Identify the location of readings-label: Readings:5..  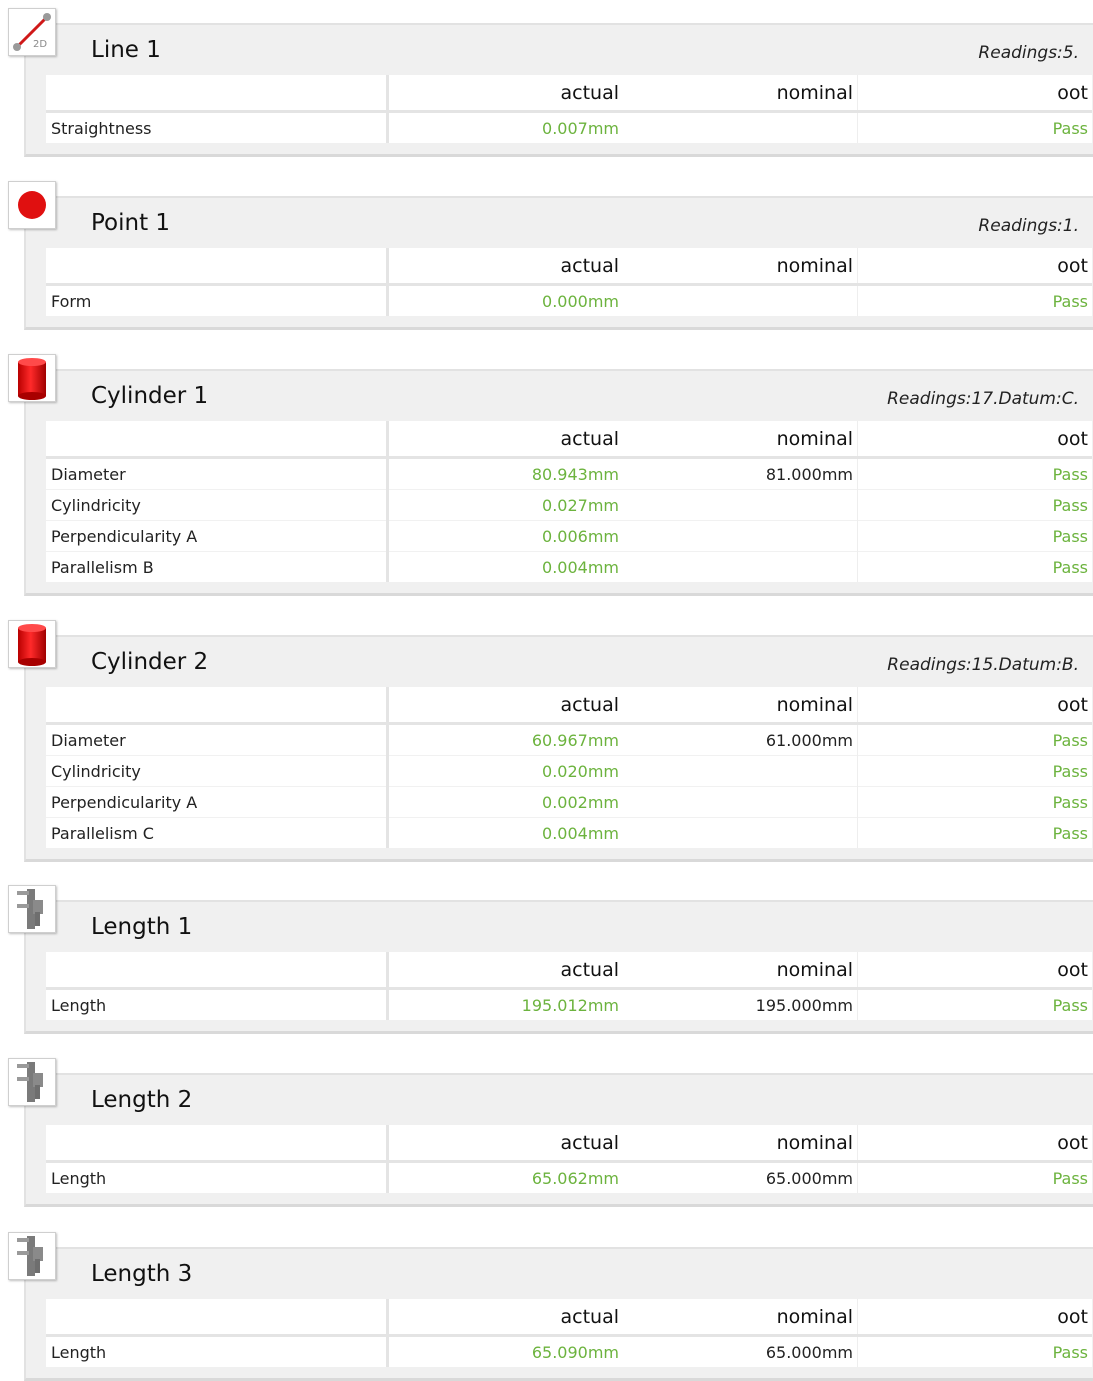
(1028, 53).